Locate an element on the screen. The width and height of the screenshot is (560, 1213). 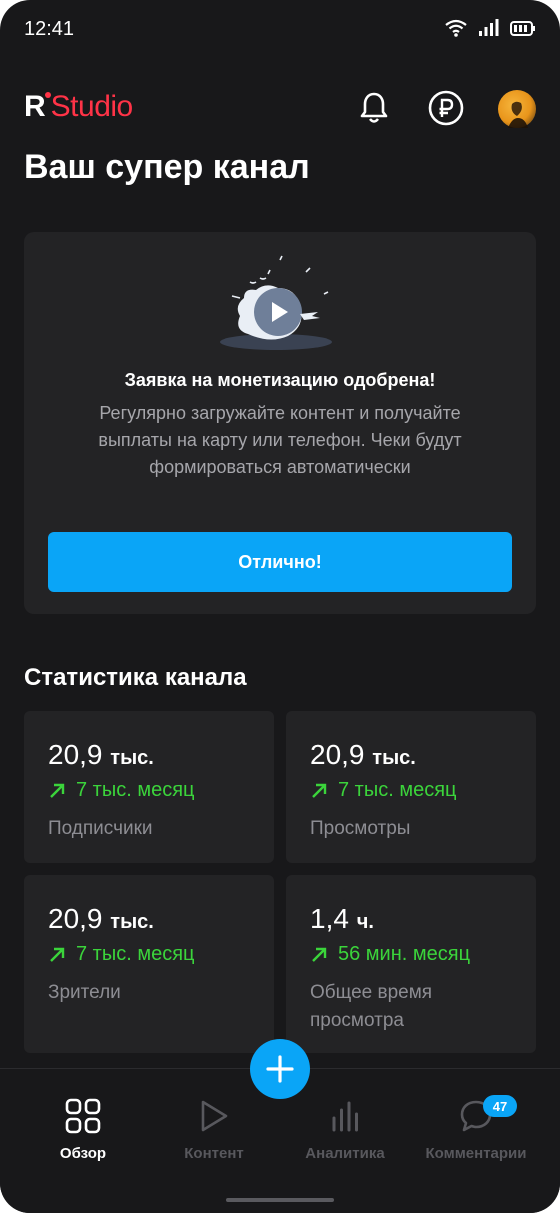
bell-icon is located at coordinates (374, 107).